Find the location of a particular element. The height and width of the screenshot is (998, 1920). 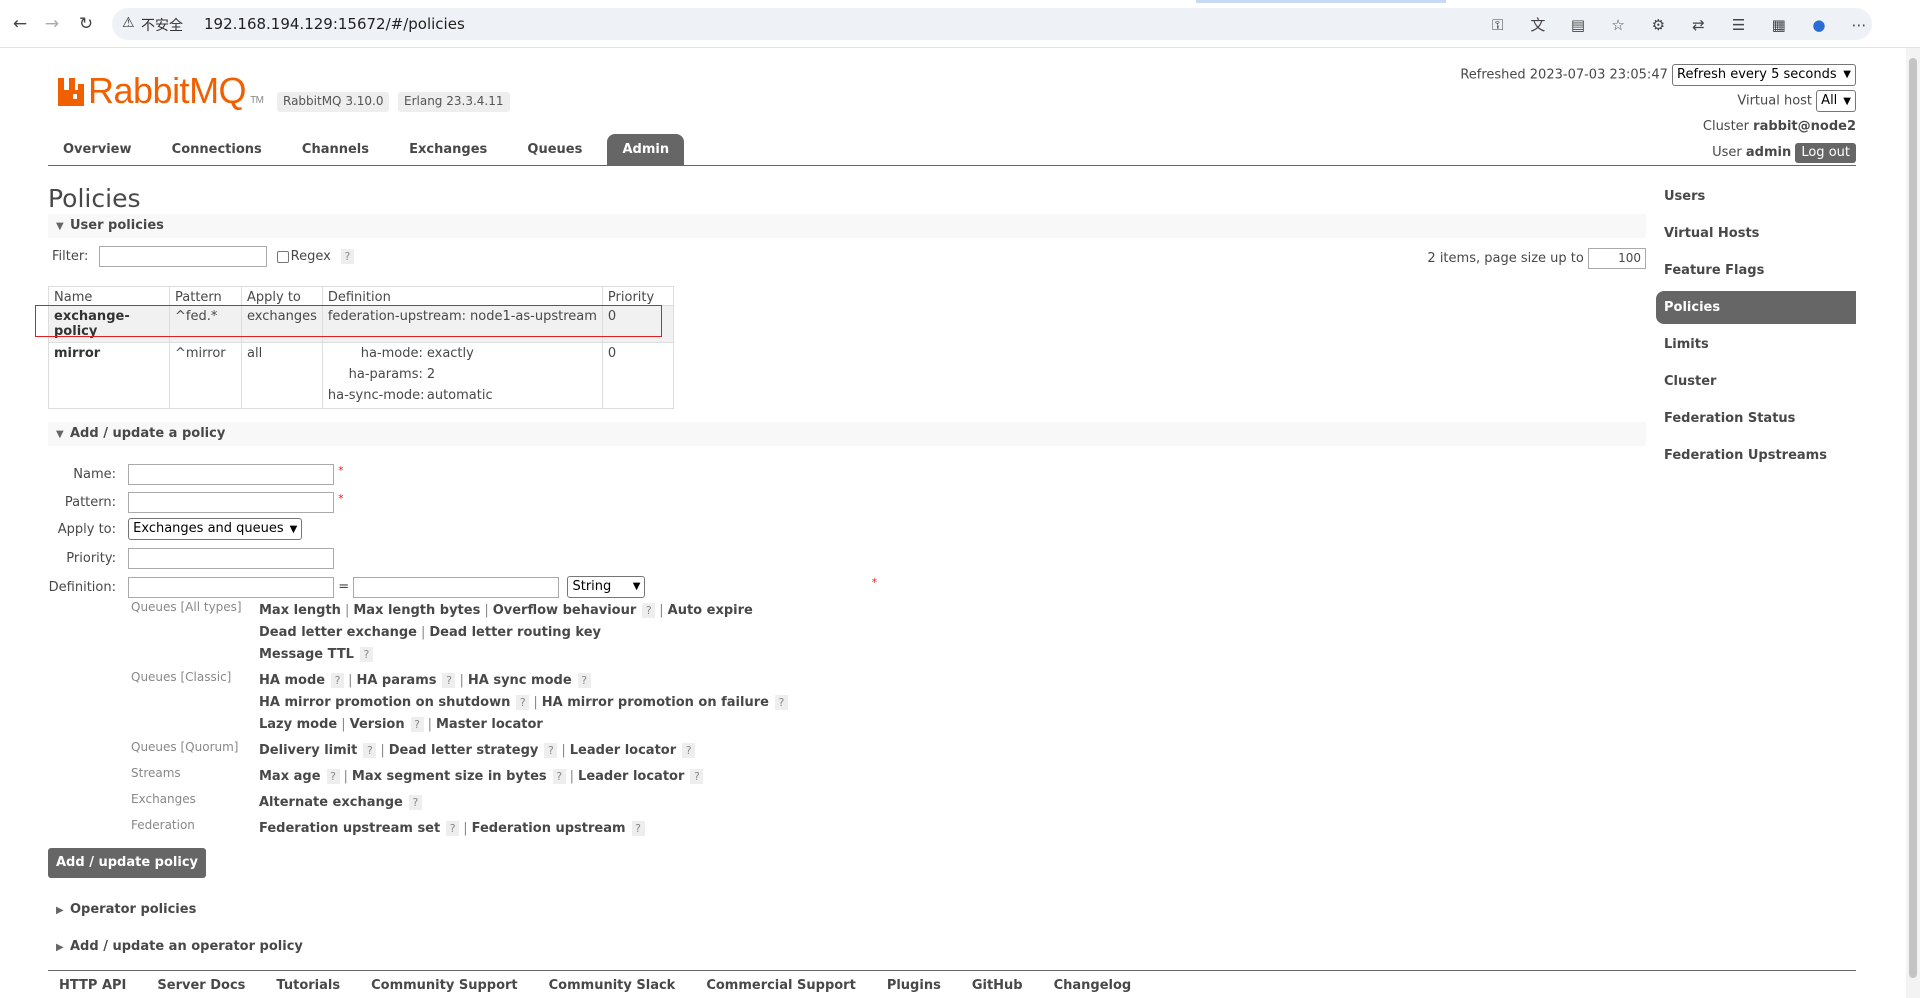

add-update-policy-button: Add / update policy is located at coordinates (127, 863).